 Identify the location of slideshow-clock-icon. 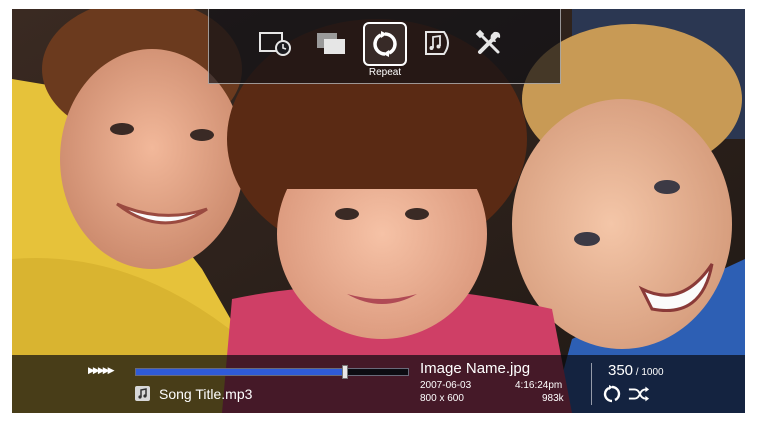
(275, 43).